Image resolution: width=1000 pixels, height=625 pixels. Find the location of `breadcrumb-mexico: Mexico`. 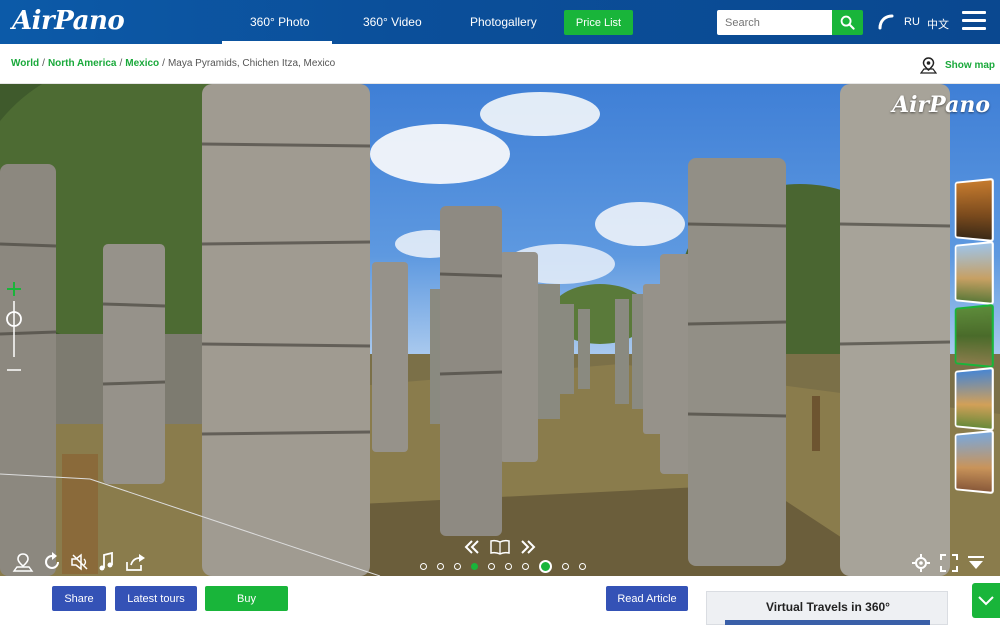

breadcrumb-mexico: Mexico is located at coordinates (142, 63).